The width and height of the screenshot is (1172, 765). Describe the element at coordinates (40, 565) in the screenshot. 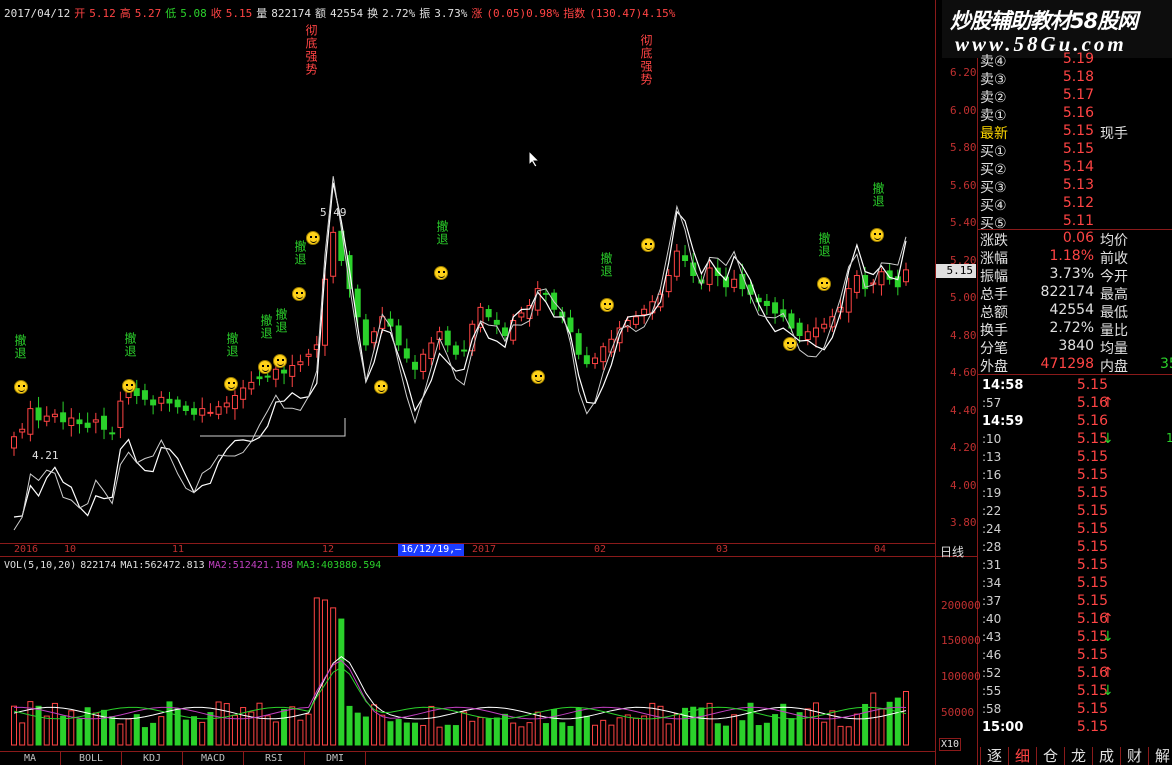

I see `vol-indicator-name: VOL(5,10,20)` at that location.